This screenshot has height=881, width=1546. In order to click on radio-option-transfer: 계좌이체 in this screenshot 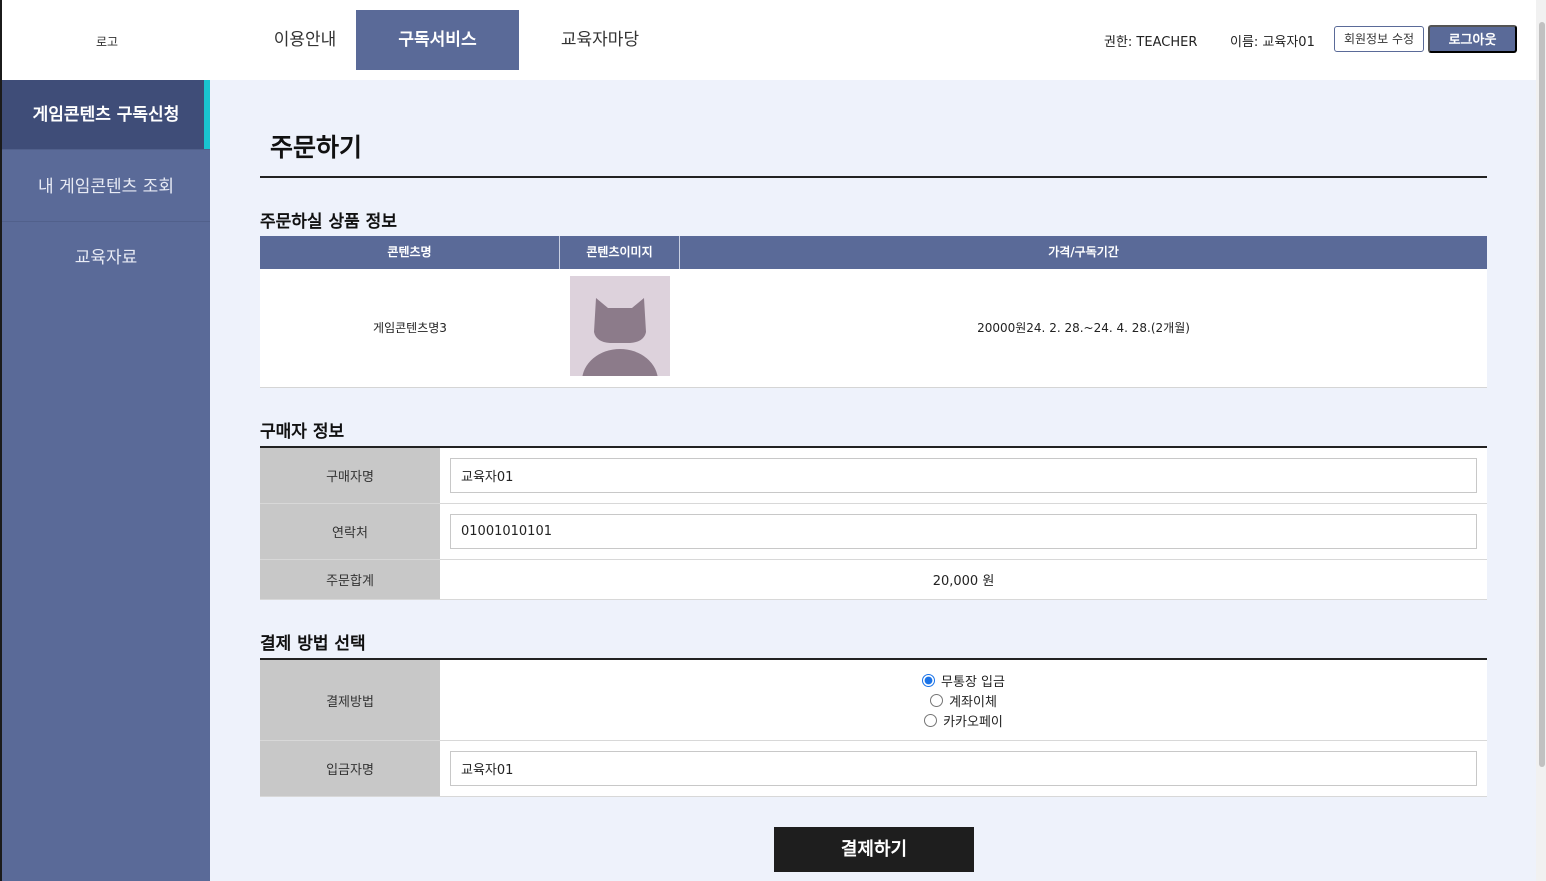, I will do `click(963, 700)`.